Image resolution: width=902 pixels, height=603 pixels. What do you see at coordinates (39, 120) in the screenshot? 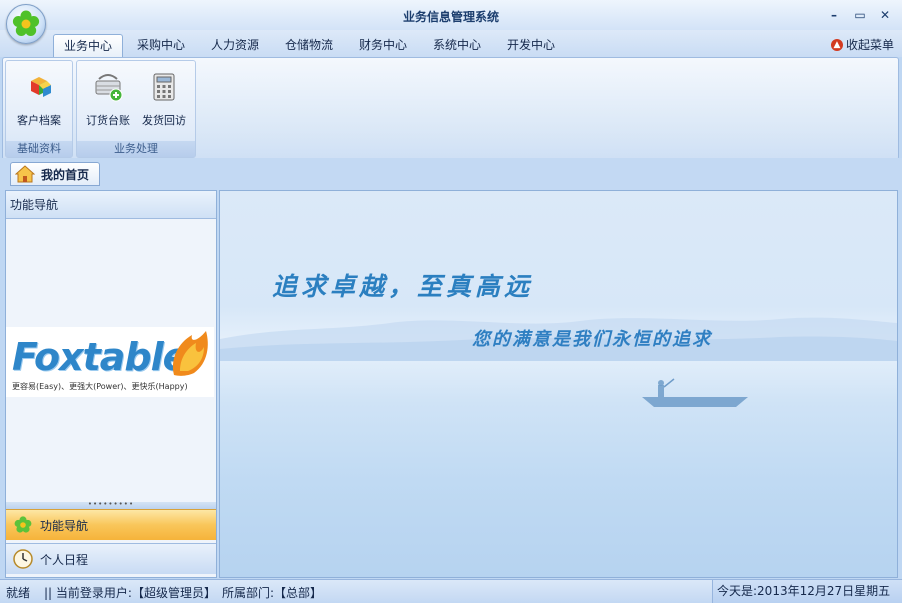
I see `customer-records-label: 客户档案` at bounding box center [39, 120].